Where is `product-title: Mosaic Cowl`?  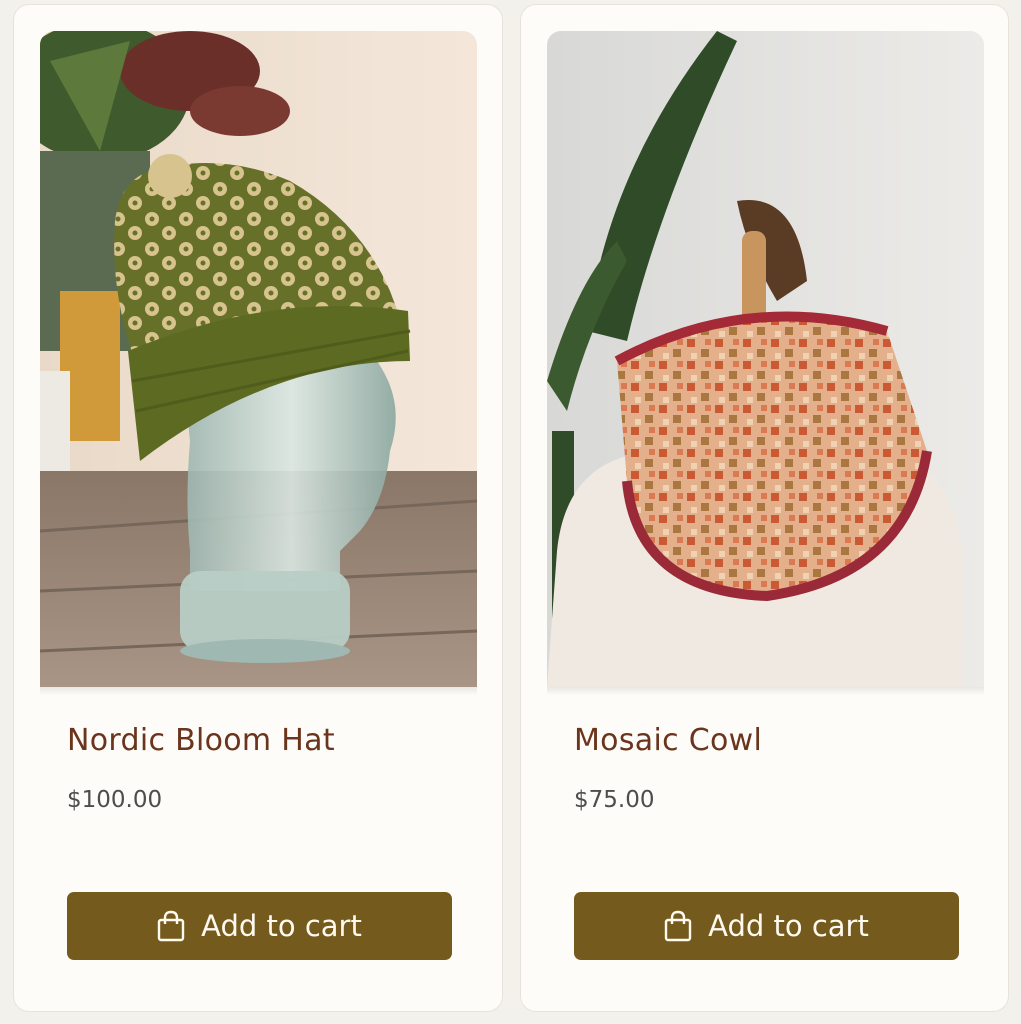 product-title: Mosaic Cowl is located at coordinates (668, 740).